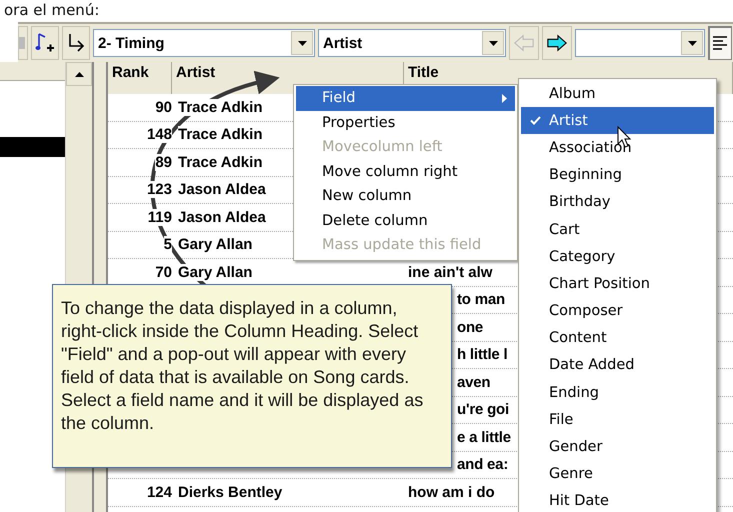 The image size is (733, 512). Describe the element at coordinates (242, 366) in the screenshot. I see `callout-text: To change the data displayed in a column, right-click inside the Column Heading. Select "Field" and a pop-out will appear with every field of data that is available on Song cards. Select a field name and it will be displayed as the column.` at that location.